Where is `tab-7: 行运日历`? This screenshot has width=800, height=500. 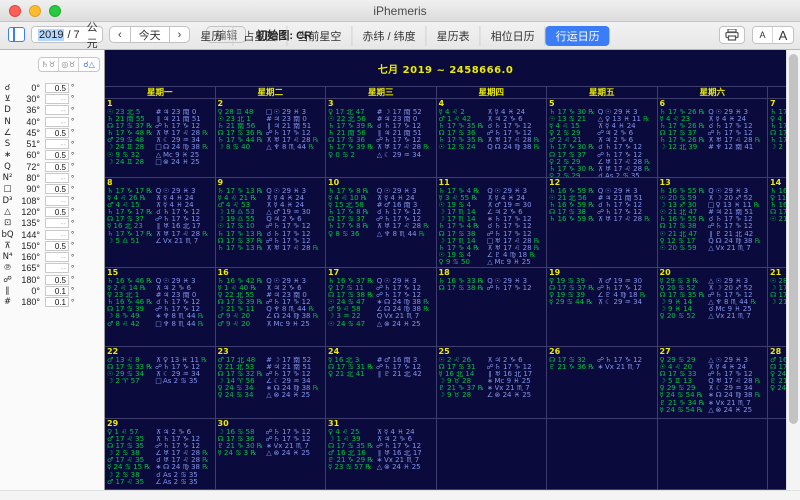
tab-7: 行运日历 is located at coordinates (577, 36).